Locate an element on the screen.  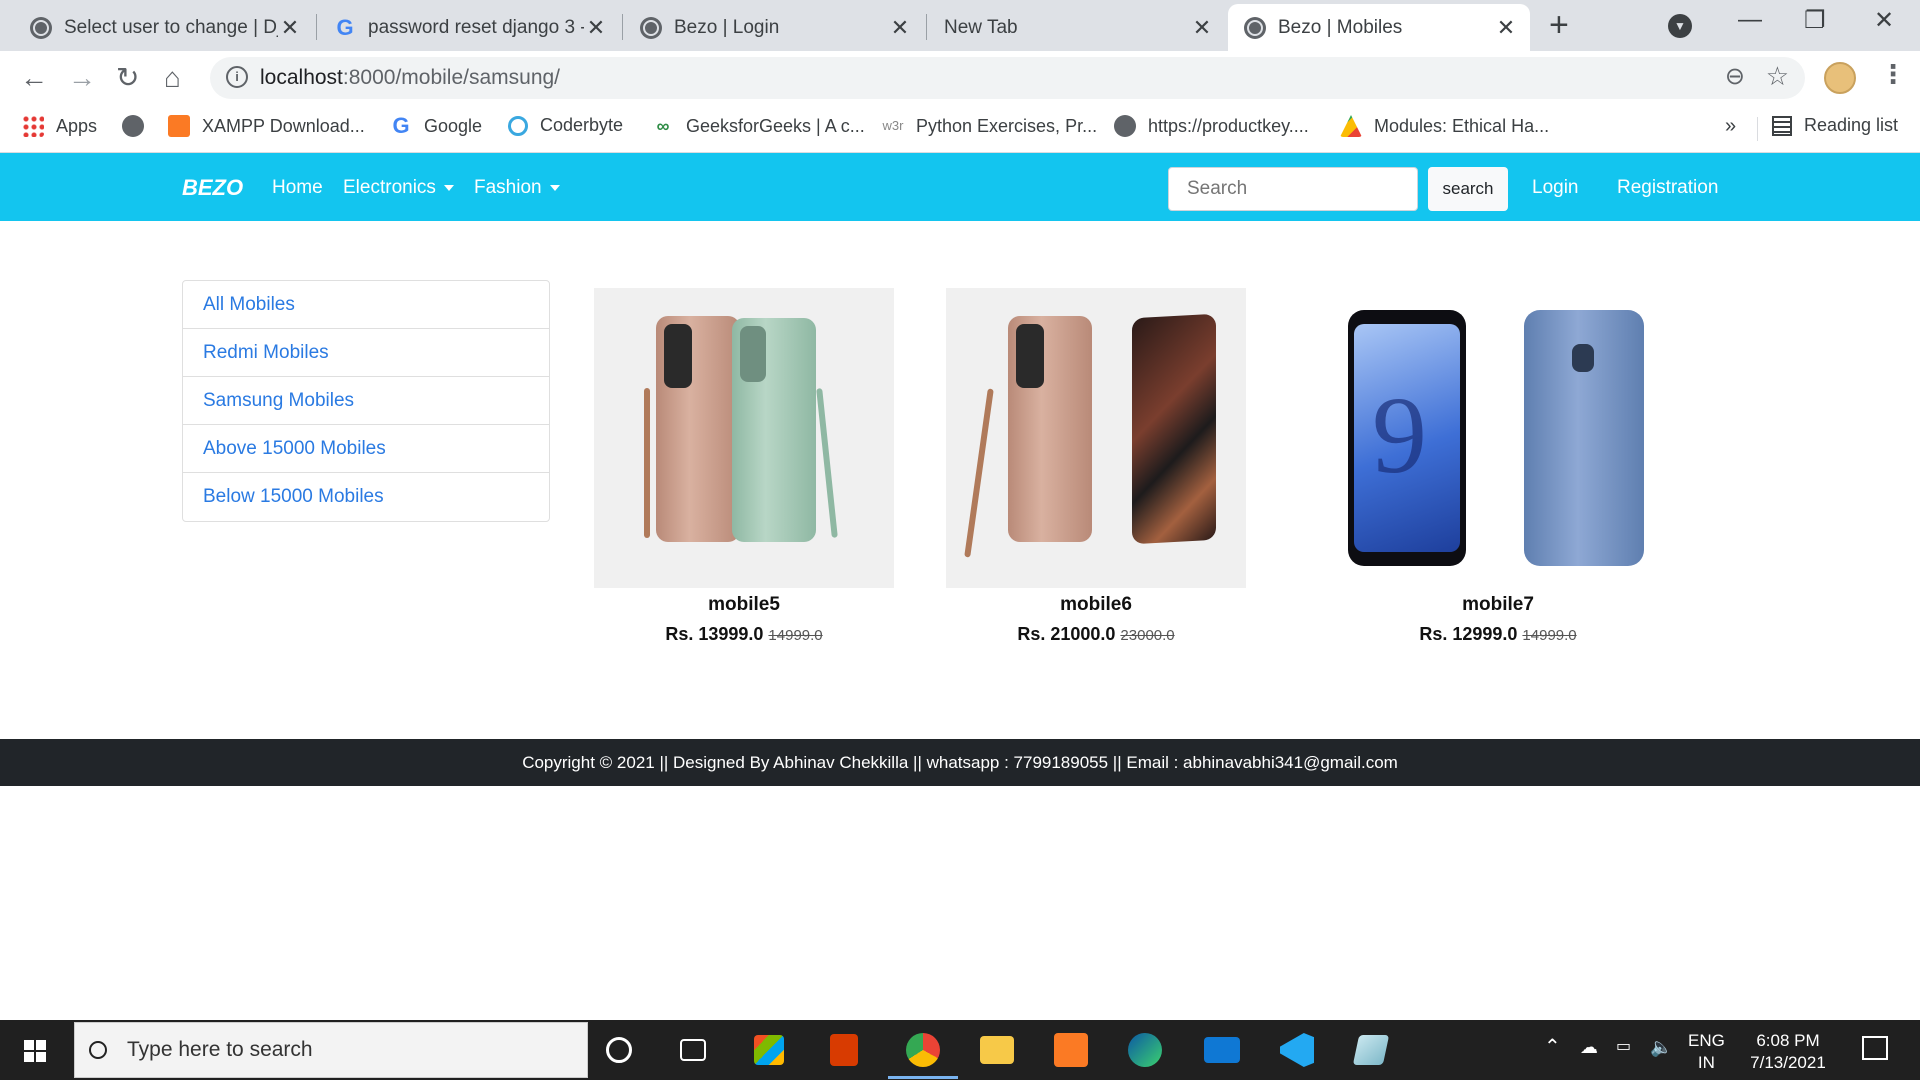
sidebar-item-below-15000: Below 15000 Mobiles is located at coordinates (366, 497).